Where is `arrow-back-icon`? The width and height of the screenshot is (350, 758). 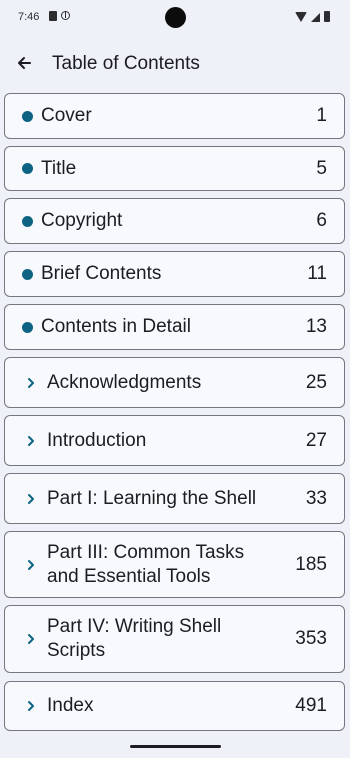
arrow-back-icon is located at coordinates (24, 63).